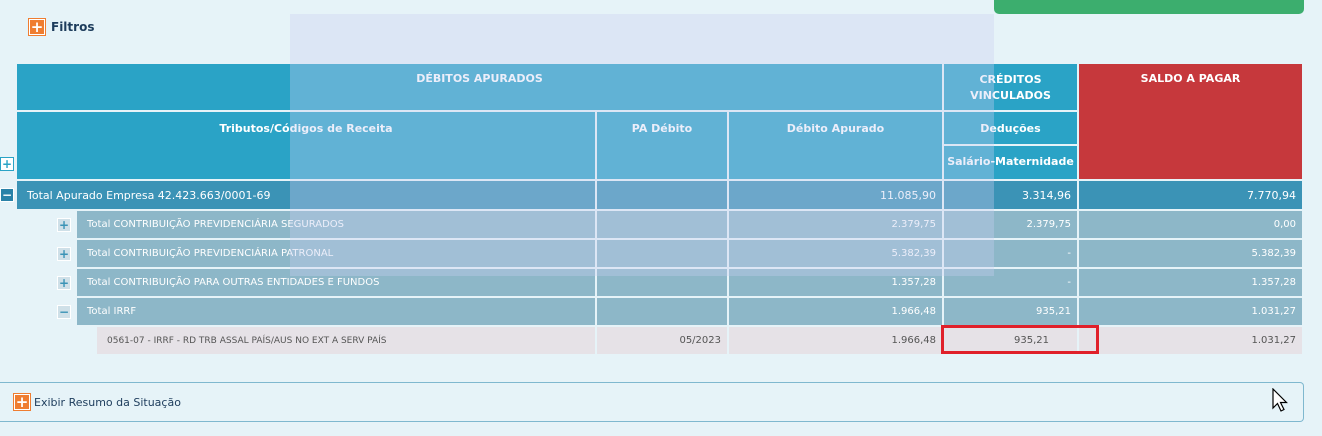  Describe the element at coordinates (1190, 282) in the screenshot. I see `table-cell-saldo: 1.357,28` at that location.